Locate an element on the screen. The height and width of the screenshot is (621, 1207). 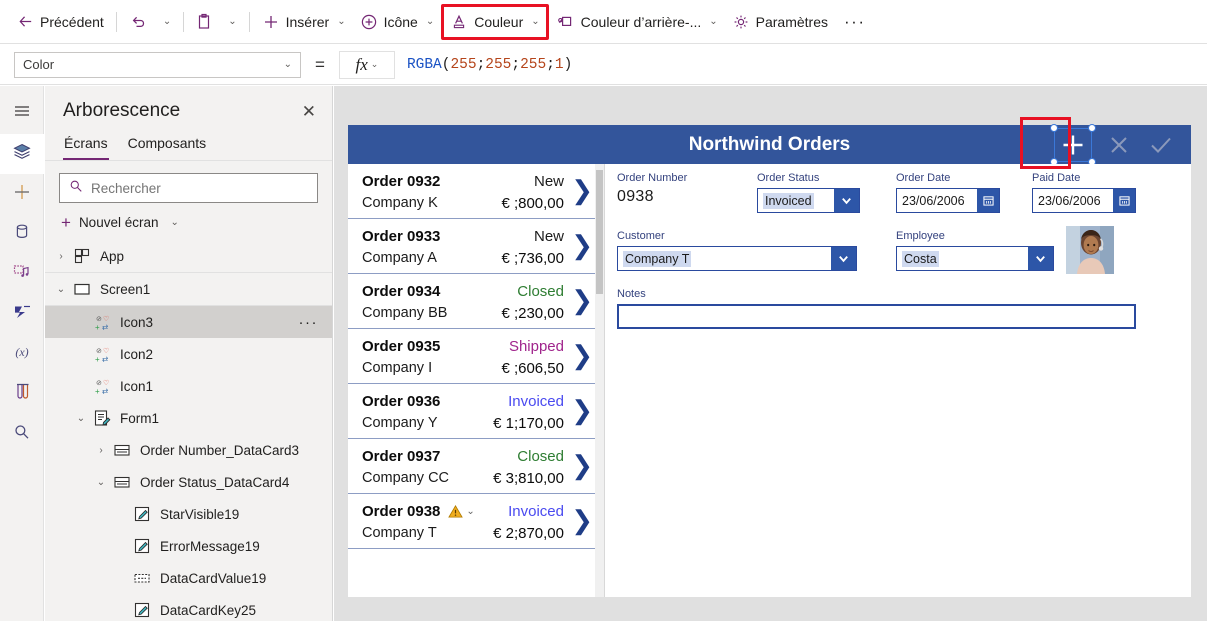
tree-node: ⌄ Order Status_DataCard4 is located at coordinates (188, 482).